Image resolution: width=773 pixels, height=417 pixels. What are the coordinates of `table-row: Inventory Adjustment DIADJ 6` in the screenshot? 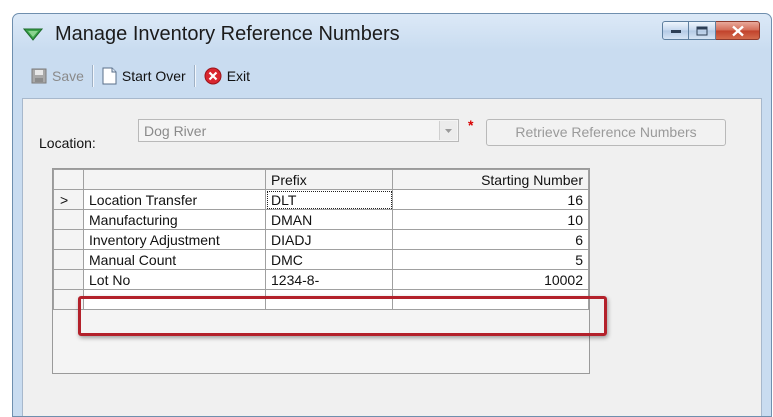 It's located at (321, 239).